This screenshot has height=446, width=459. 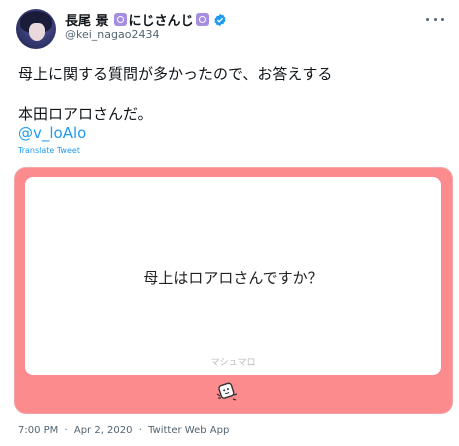 I want to click on author-affiliation: にじさんじ, so click(x=161, y=19).